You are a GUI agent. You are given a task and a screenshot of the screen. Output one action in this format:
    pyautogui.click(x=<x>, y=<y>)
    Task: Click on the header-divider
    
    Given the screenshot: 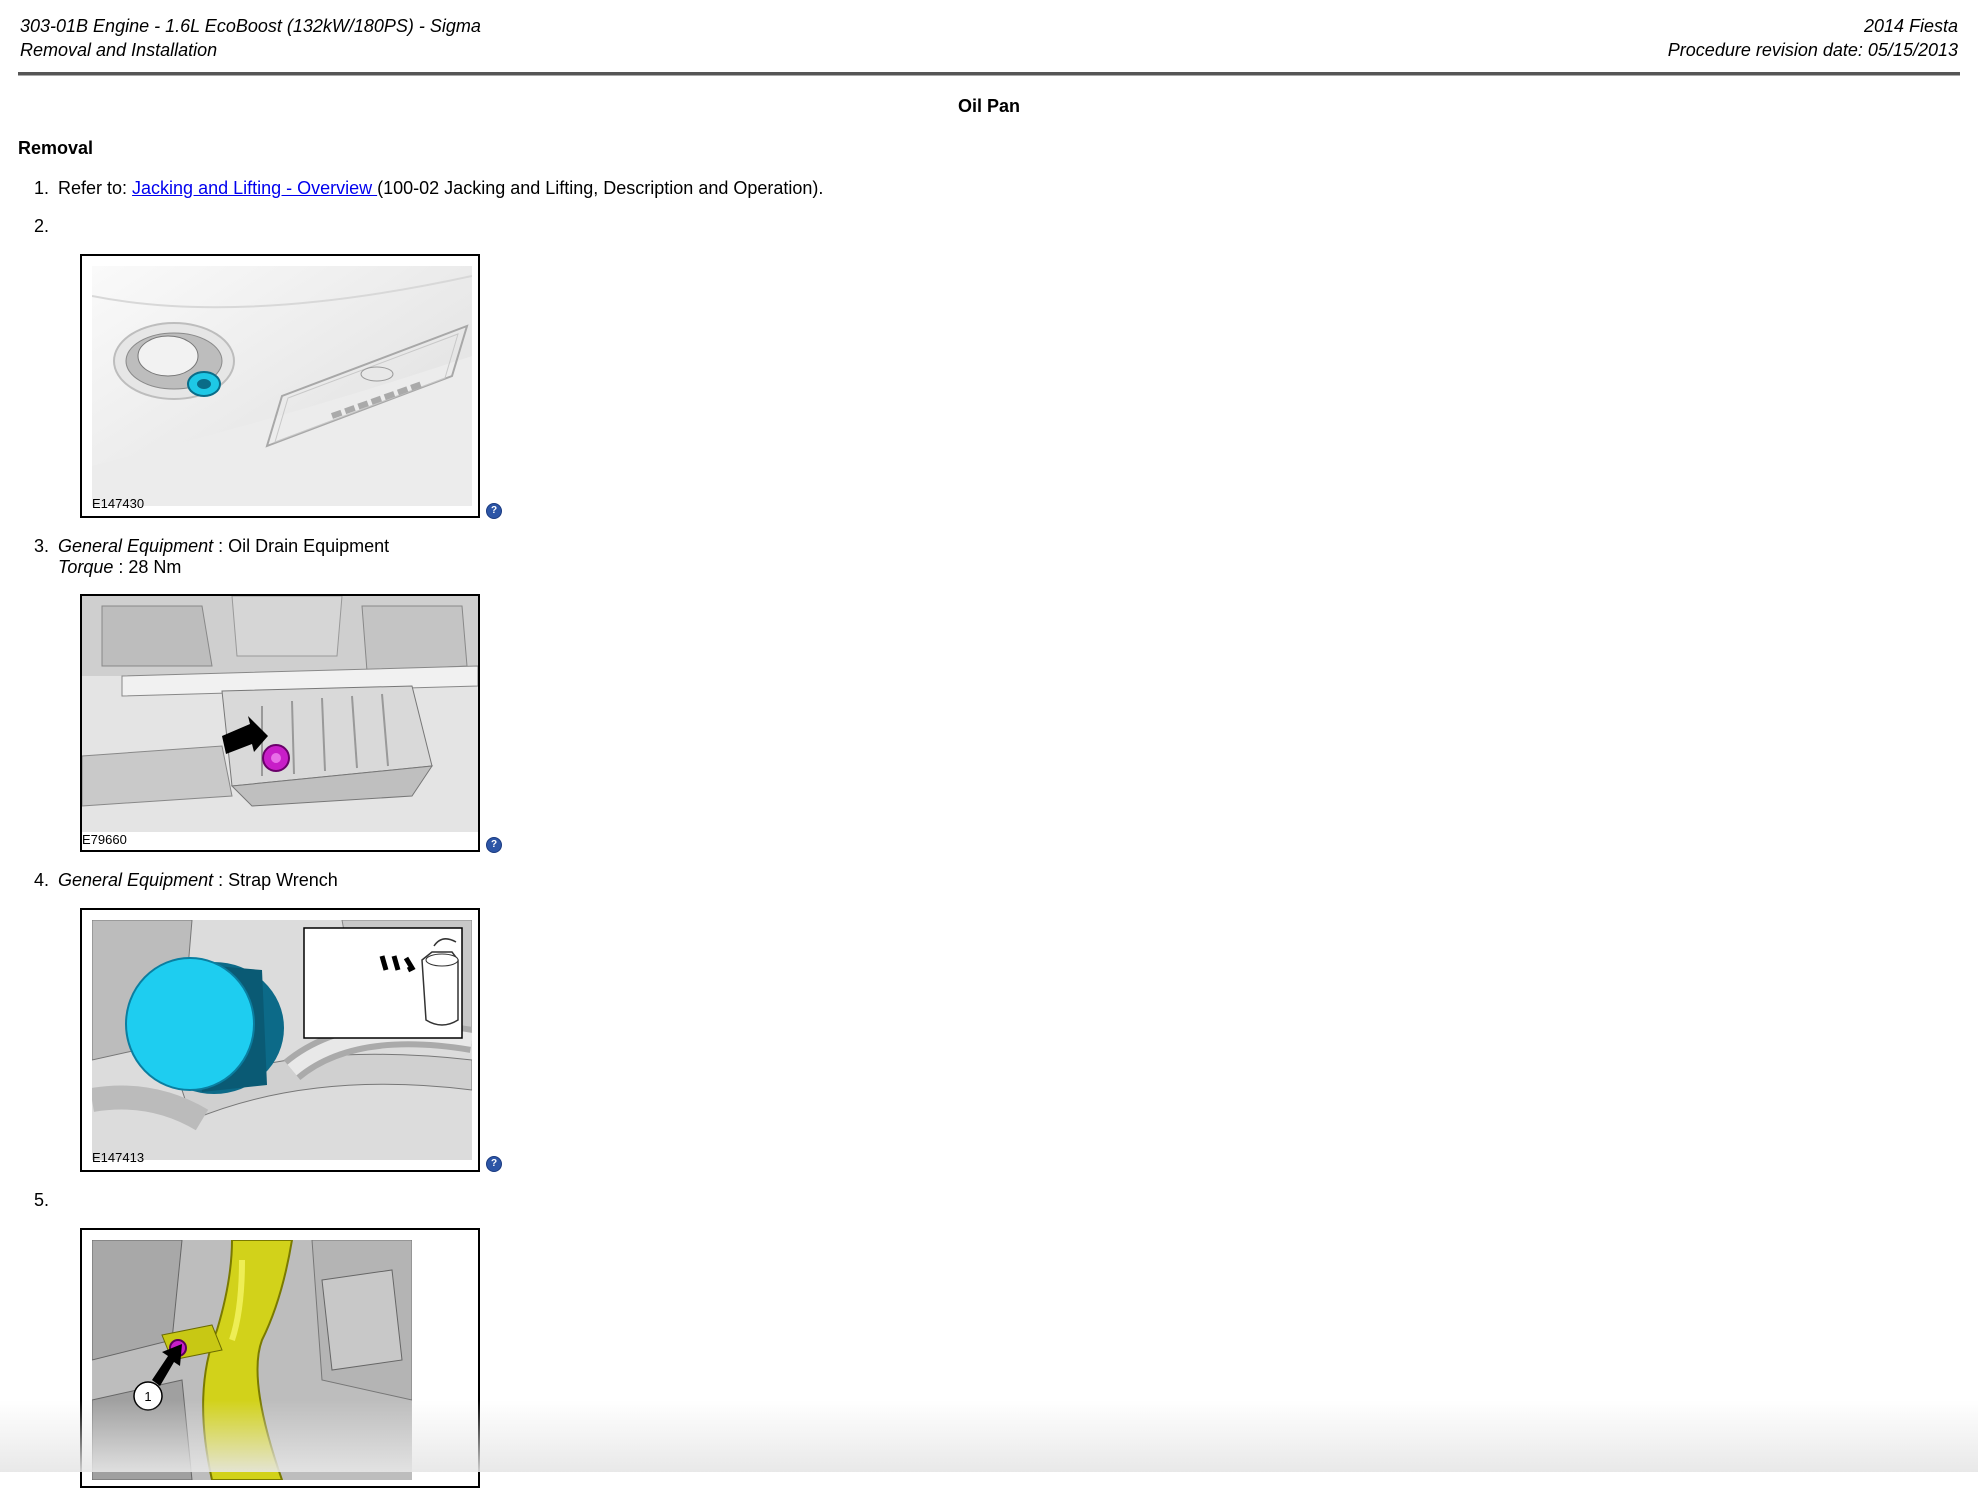 What is the action you would take?
    pyautogui.click(x=989, y=74)
    